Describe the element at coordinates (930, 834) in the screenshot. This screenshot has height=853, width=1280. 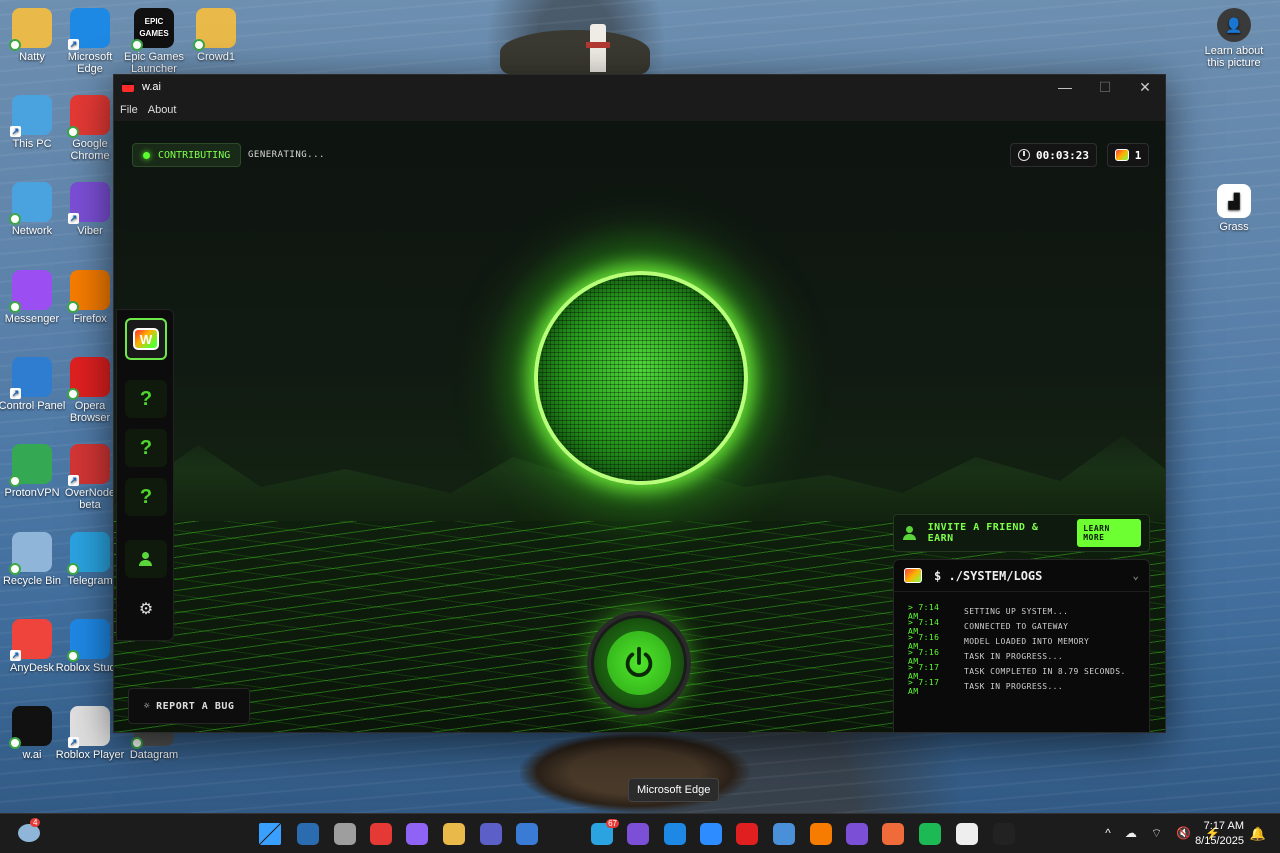
I see `spotify-taskbar` at that location.